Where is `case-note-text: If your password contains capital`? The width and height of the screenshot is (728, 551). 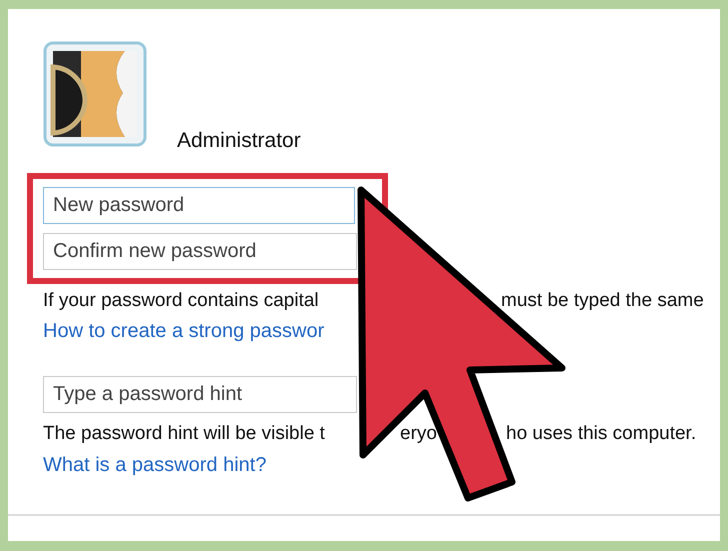 case-note-text: If your password contains capital is located at coordinates (181, 301).